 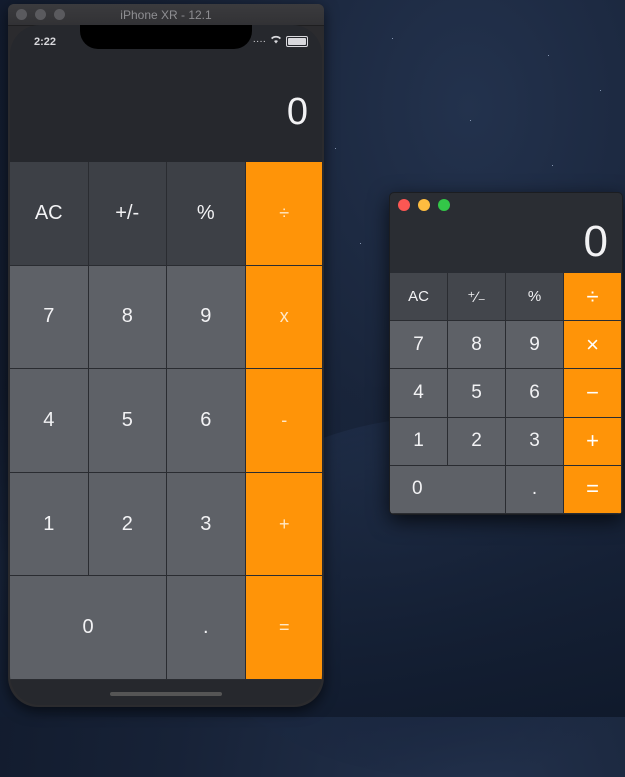 What do you see at coordinates (166, 694) in the screenshot?
I see `home-indicator` at bounding box center [166, 694].